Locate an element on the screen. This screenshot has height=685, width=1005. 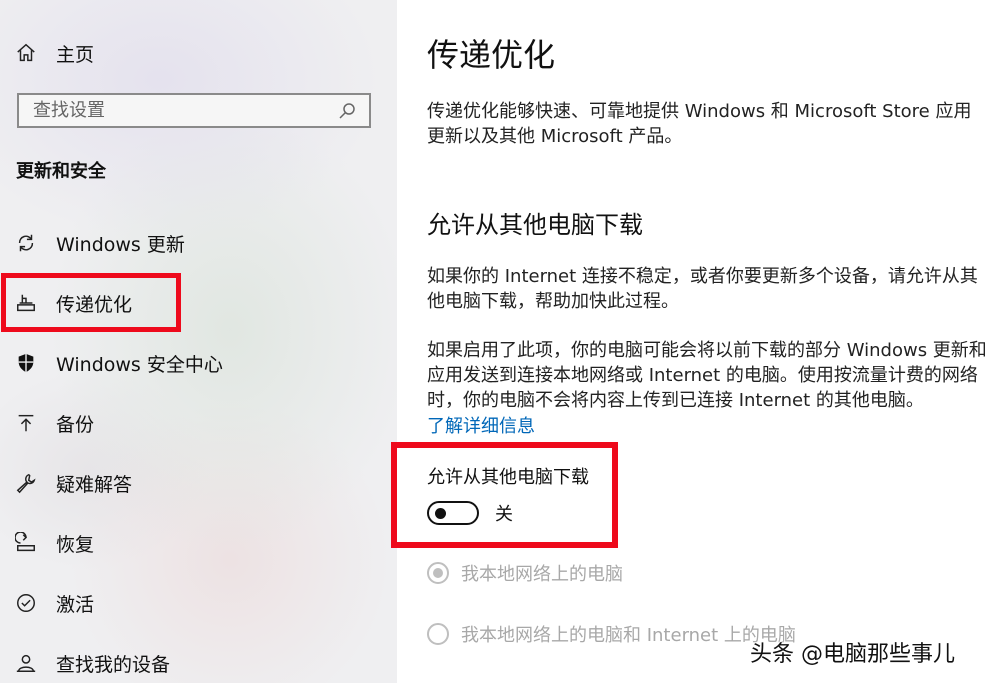
radio-local-network: 我本地网络上的电脑 is located at coordinates (525, 573).